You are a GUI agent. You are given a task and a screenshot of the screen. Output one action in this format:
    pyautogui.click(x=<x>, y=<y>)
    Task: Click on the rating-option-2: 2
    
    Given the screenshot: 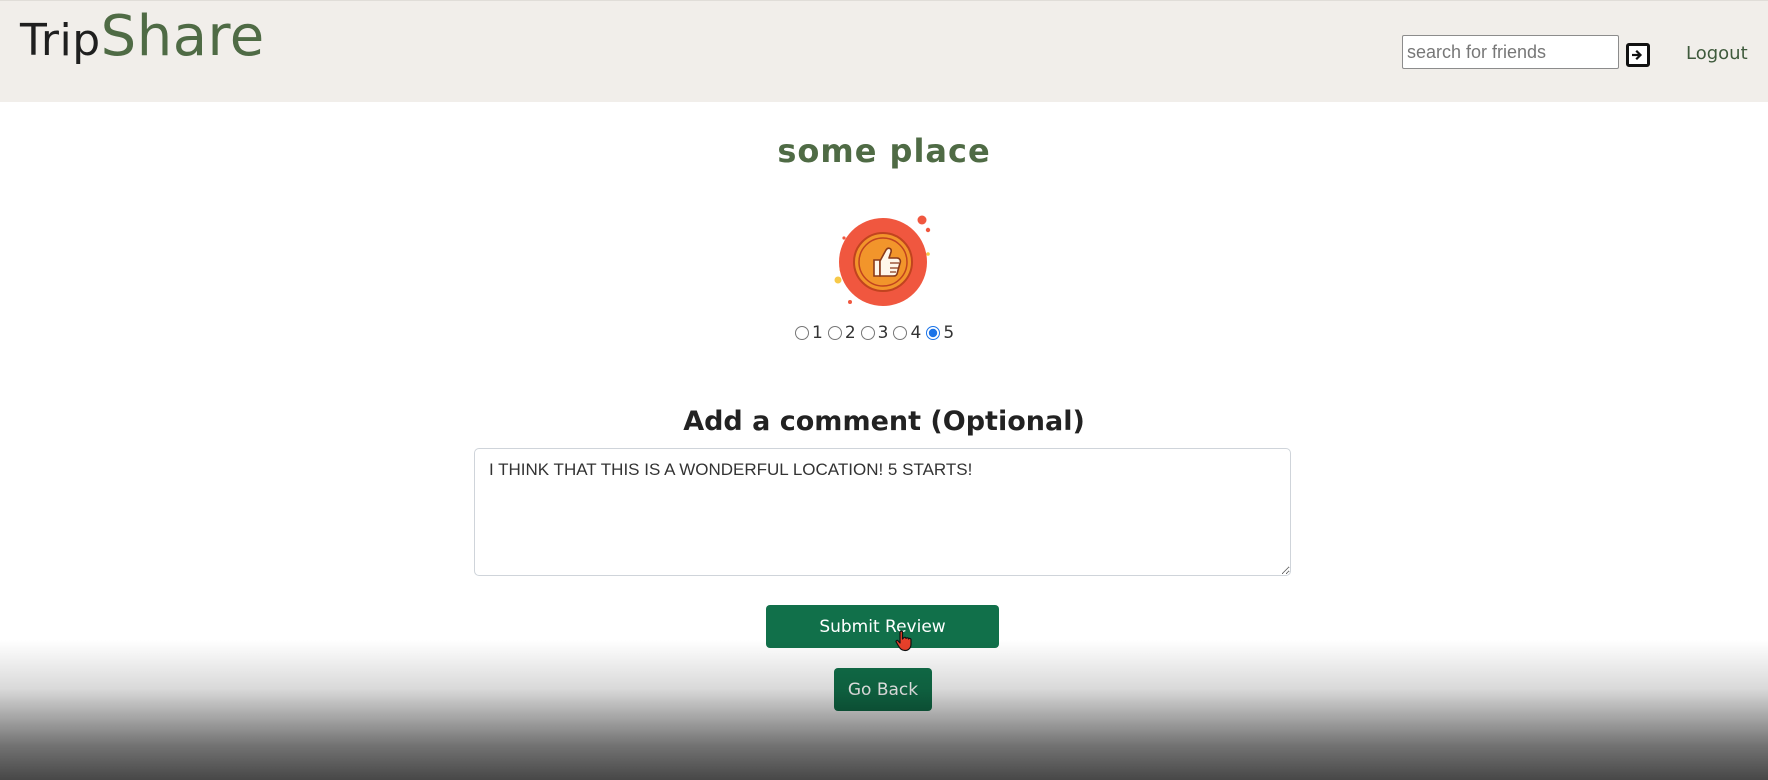 What is the action you would take?
    pyautogui.click(x=841, y=333)
    